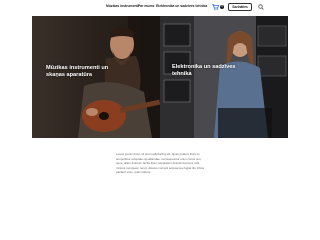  What do you see at coordinates (222, 7) in the screenshot?
I see `cart-count-badge: 0` at bounding box center [222, 7].